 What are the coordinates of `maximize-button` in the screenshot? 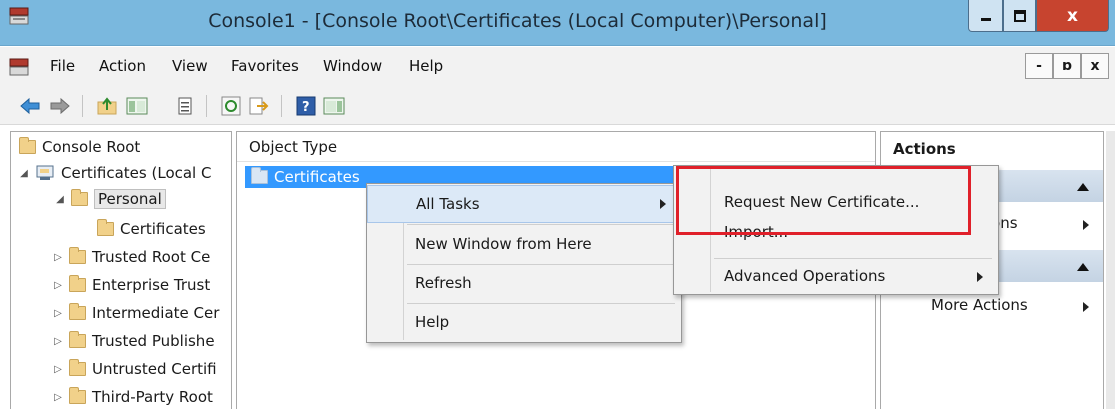 It's located at (1019, 16).